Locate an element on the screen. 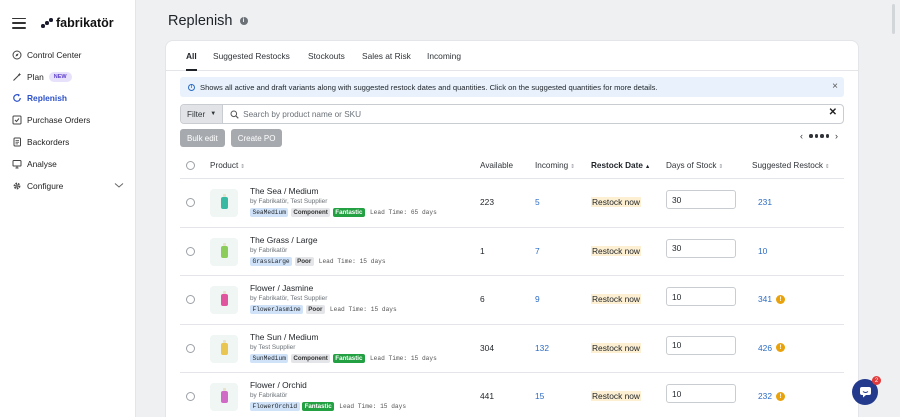 This screenshot has width=900, height=417. product-supplier: by Test Supplier is located at coordinates (273, 347).